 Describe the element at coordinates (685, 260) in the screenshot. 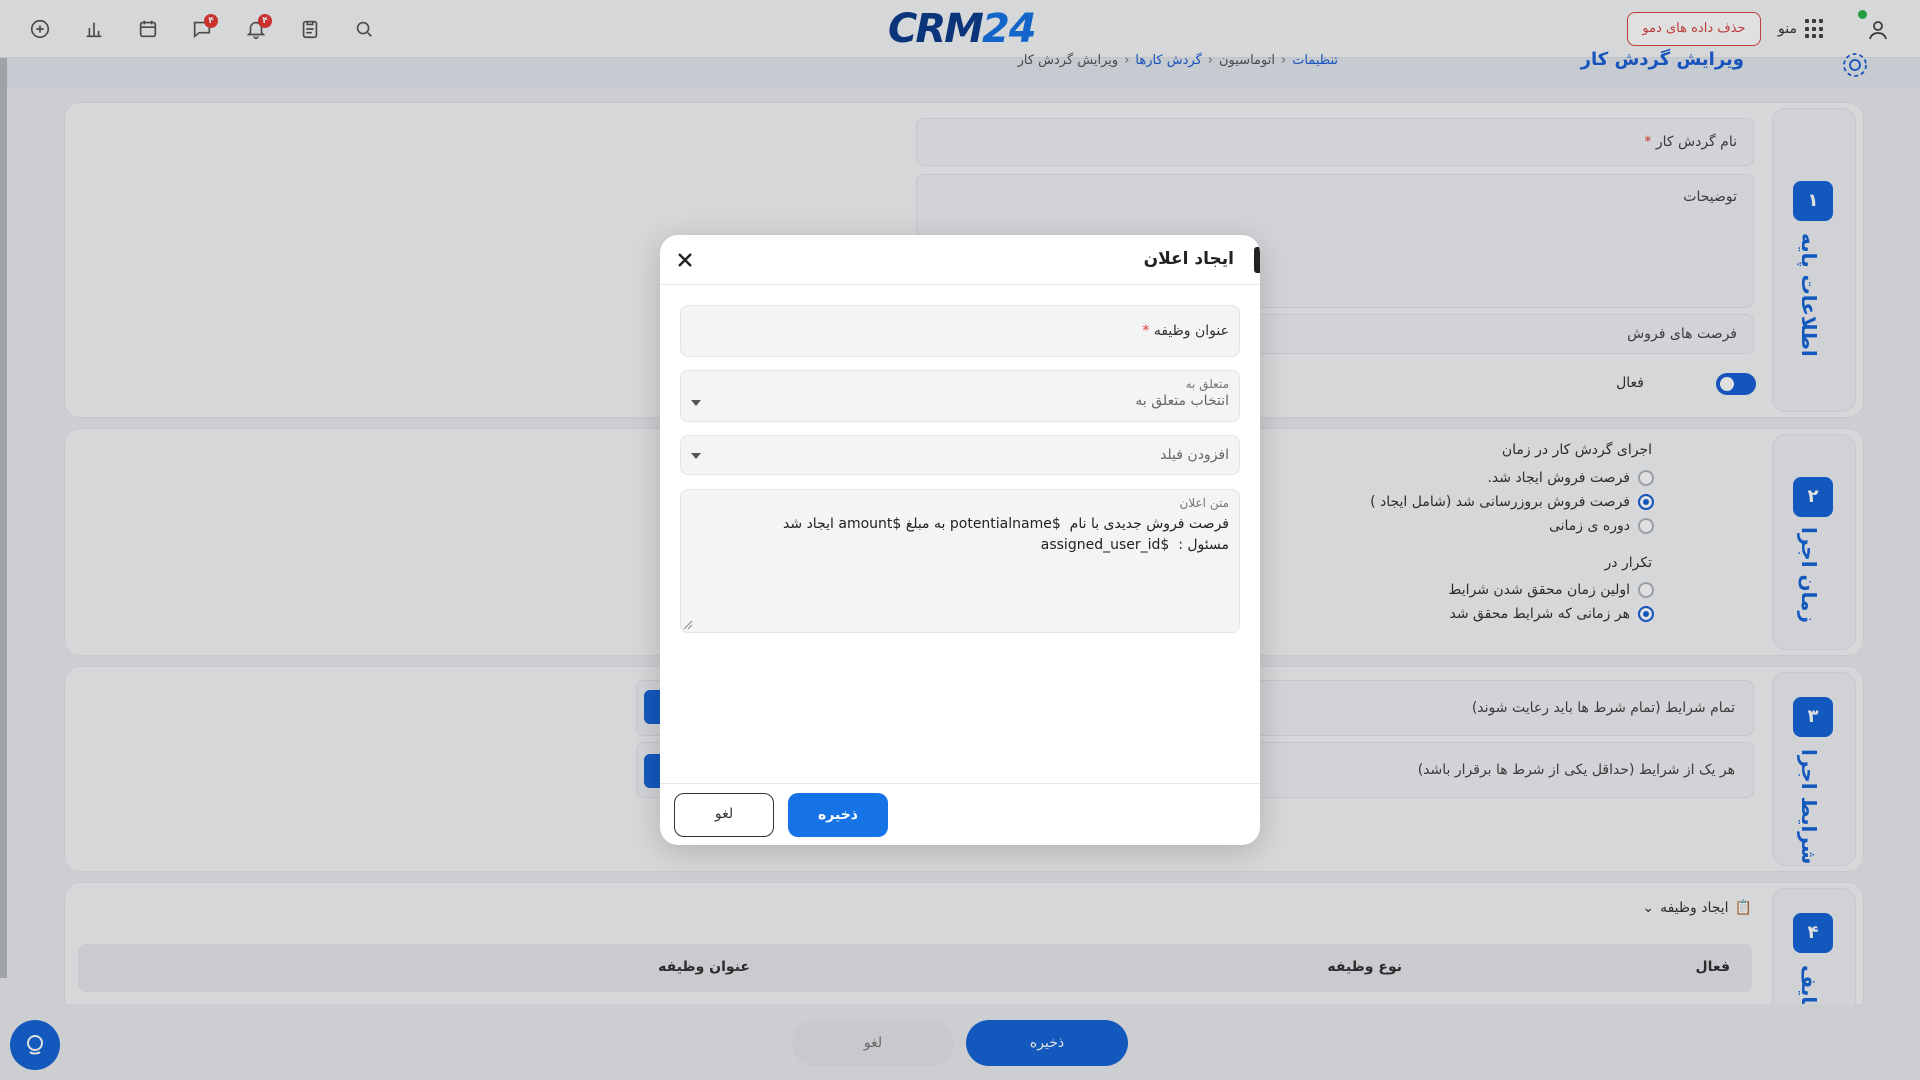

I see `close-icon` at that location.